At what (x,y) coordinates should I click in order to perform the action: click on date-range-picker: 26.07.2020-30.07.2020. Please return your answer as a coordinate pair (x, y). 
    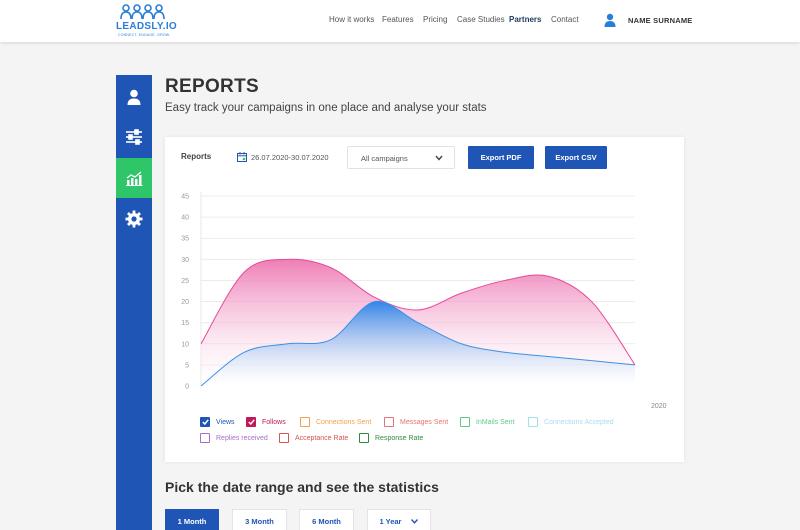
    Looking at the image, I should click on (283, 157).